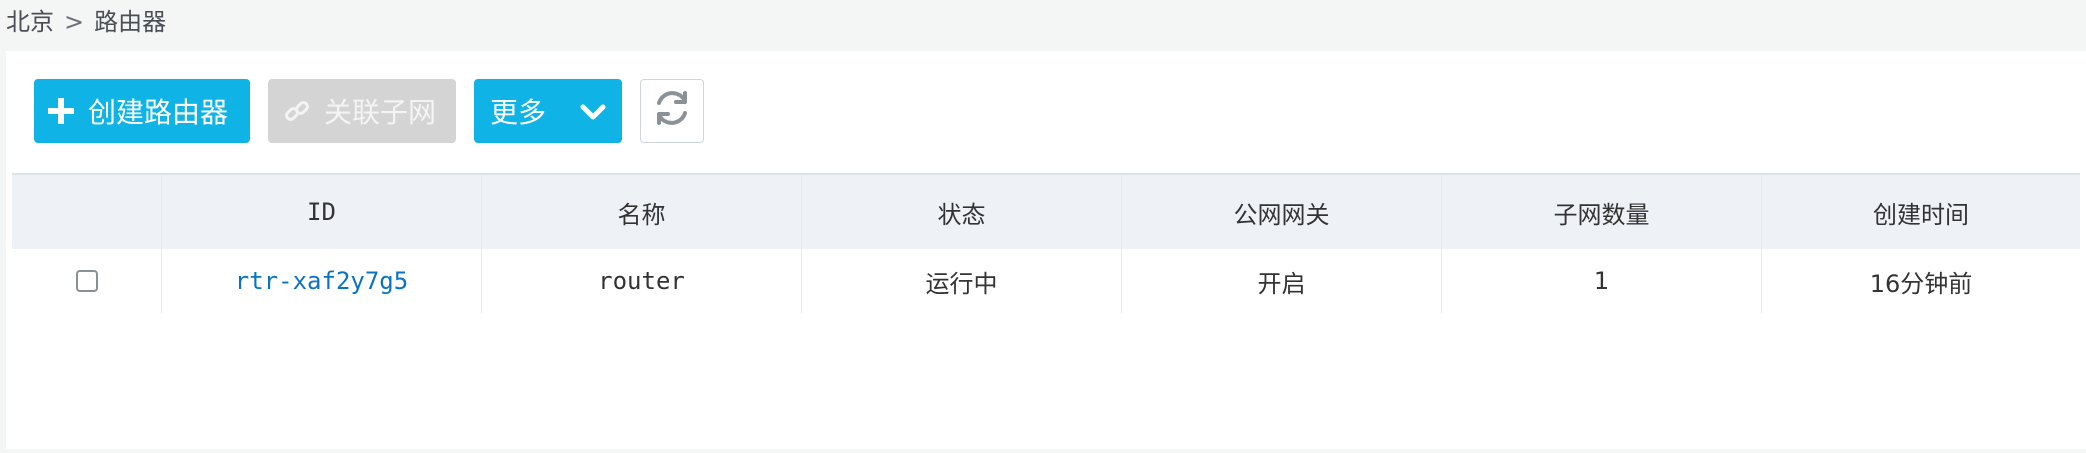 The width and height of the screenshot is (2086, 453). What do you see at coordinates (593, 111) in the screenshot?
I see `chevron-down-icon` at bounding box center [593, 111].